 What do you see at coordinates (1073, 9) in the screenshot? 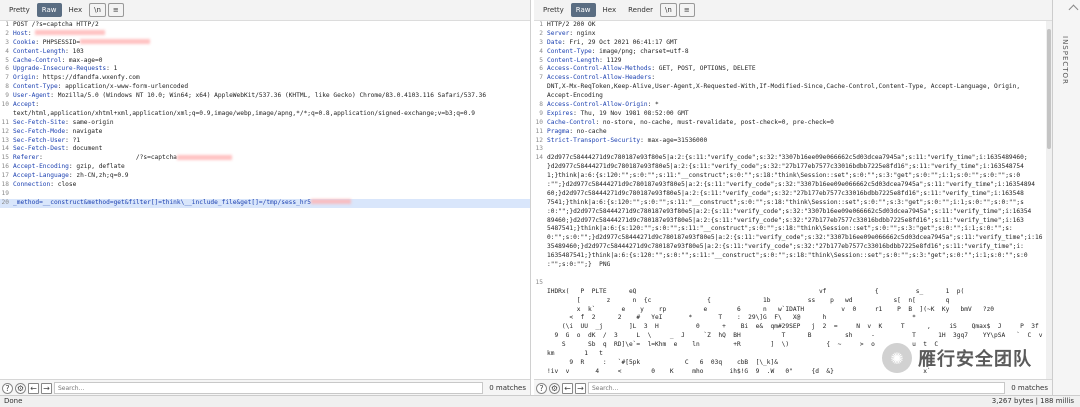
I see `collapse-chevron-icon` at bounding box center [1073, 9].